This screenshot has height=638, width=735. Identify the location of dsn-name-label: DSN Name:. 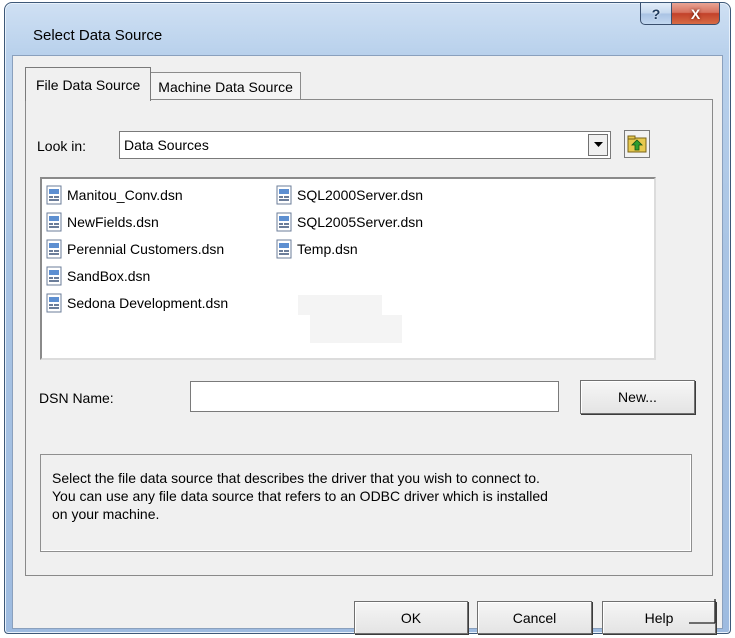
(76, 398).